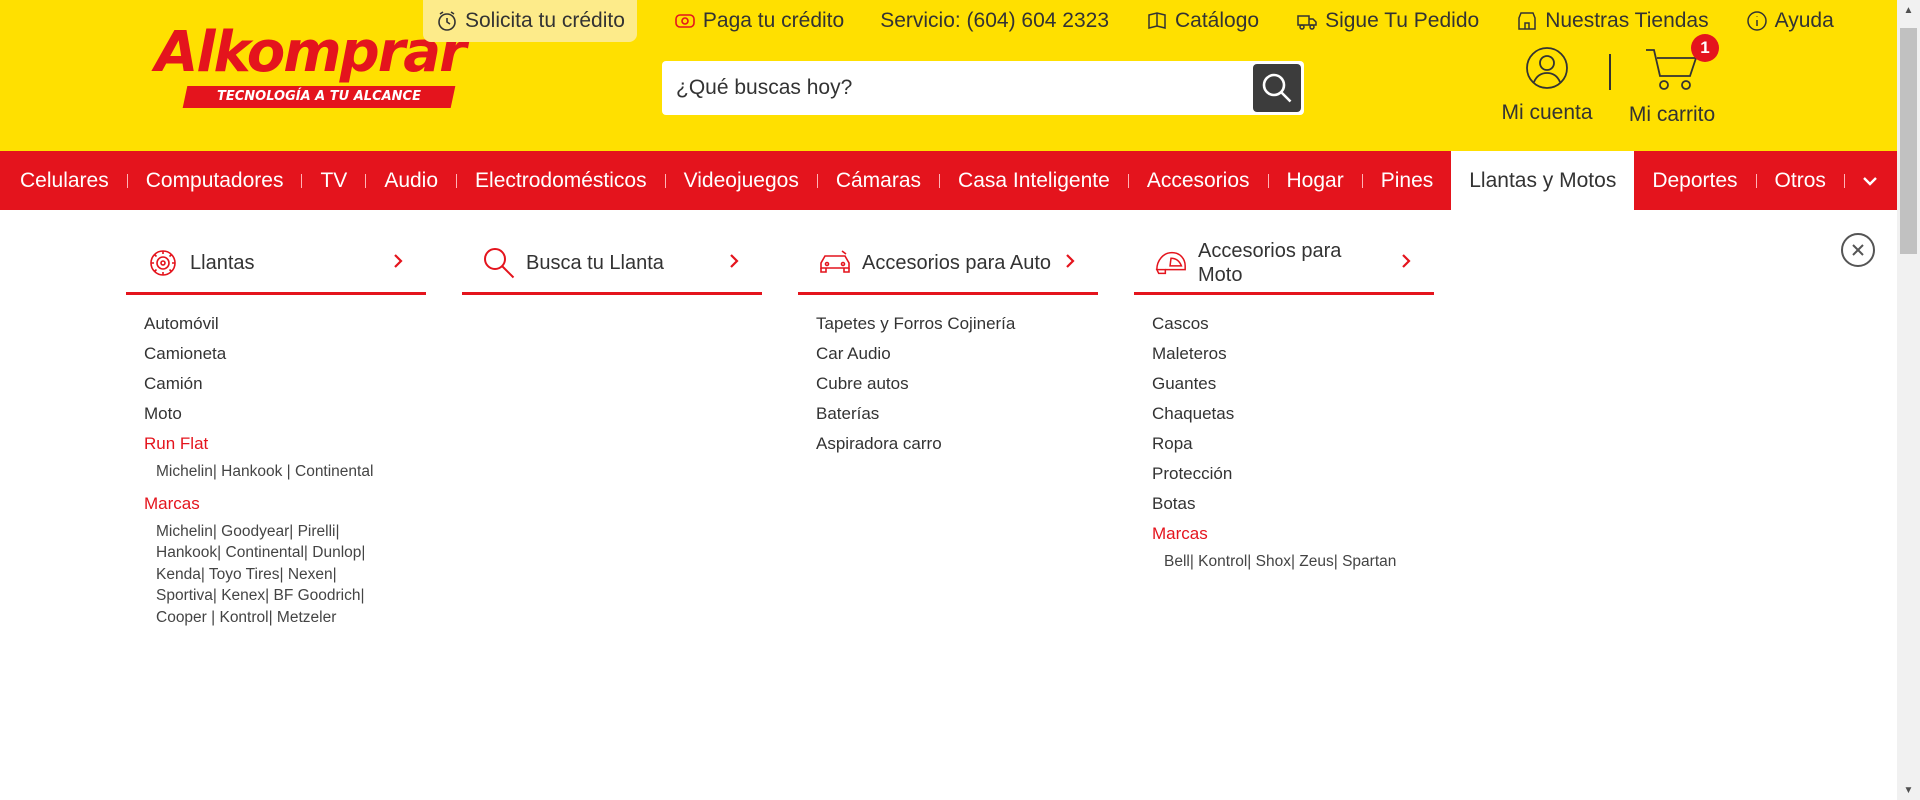  I want to click on helmet-icon, so click(1171, 263).